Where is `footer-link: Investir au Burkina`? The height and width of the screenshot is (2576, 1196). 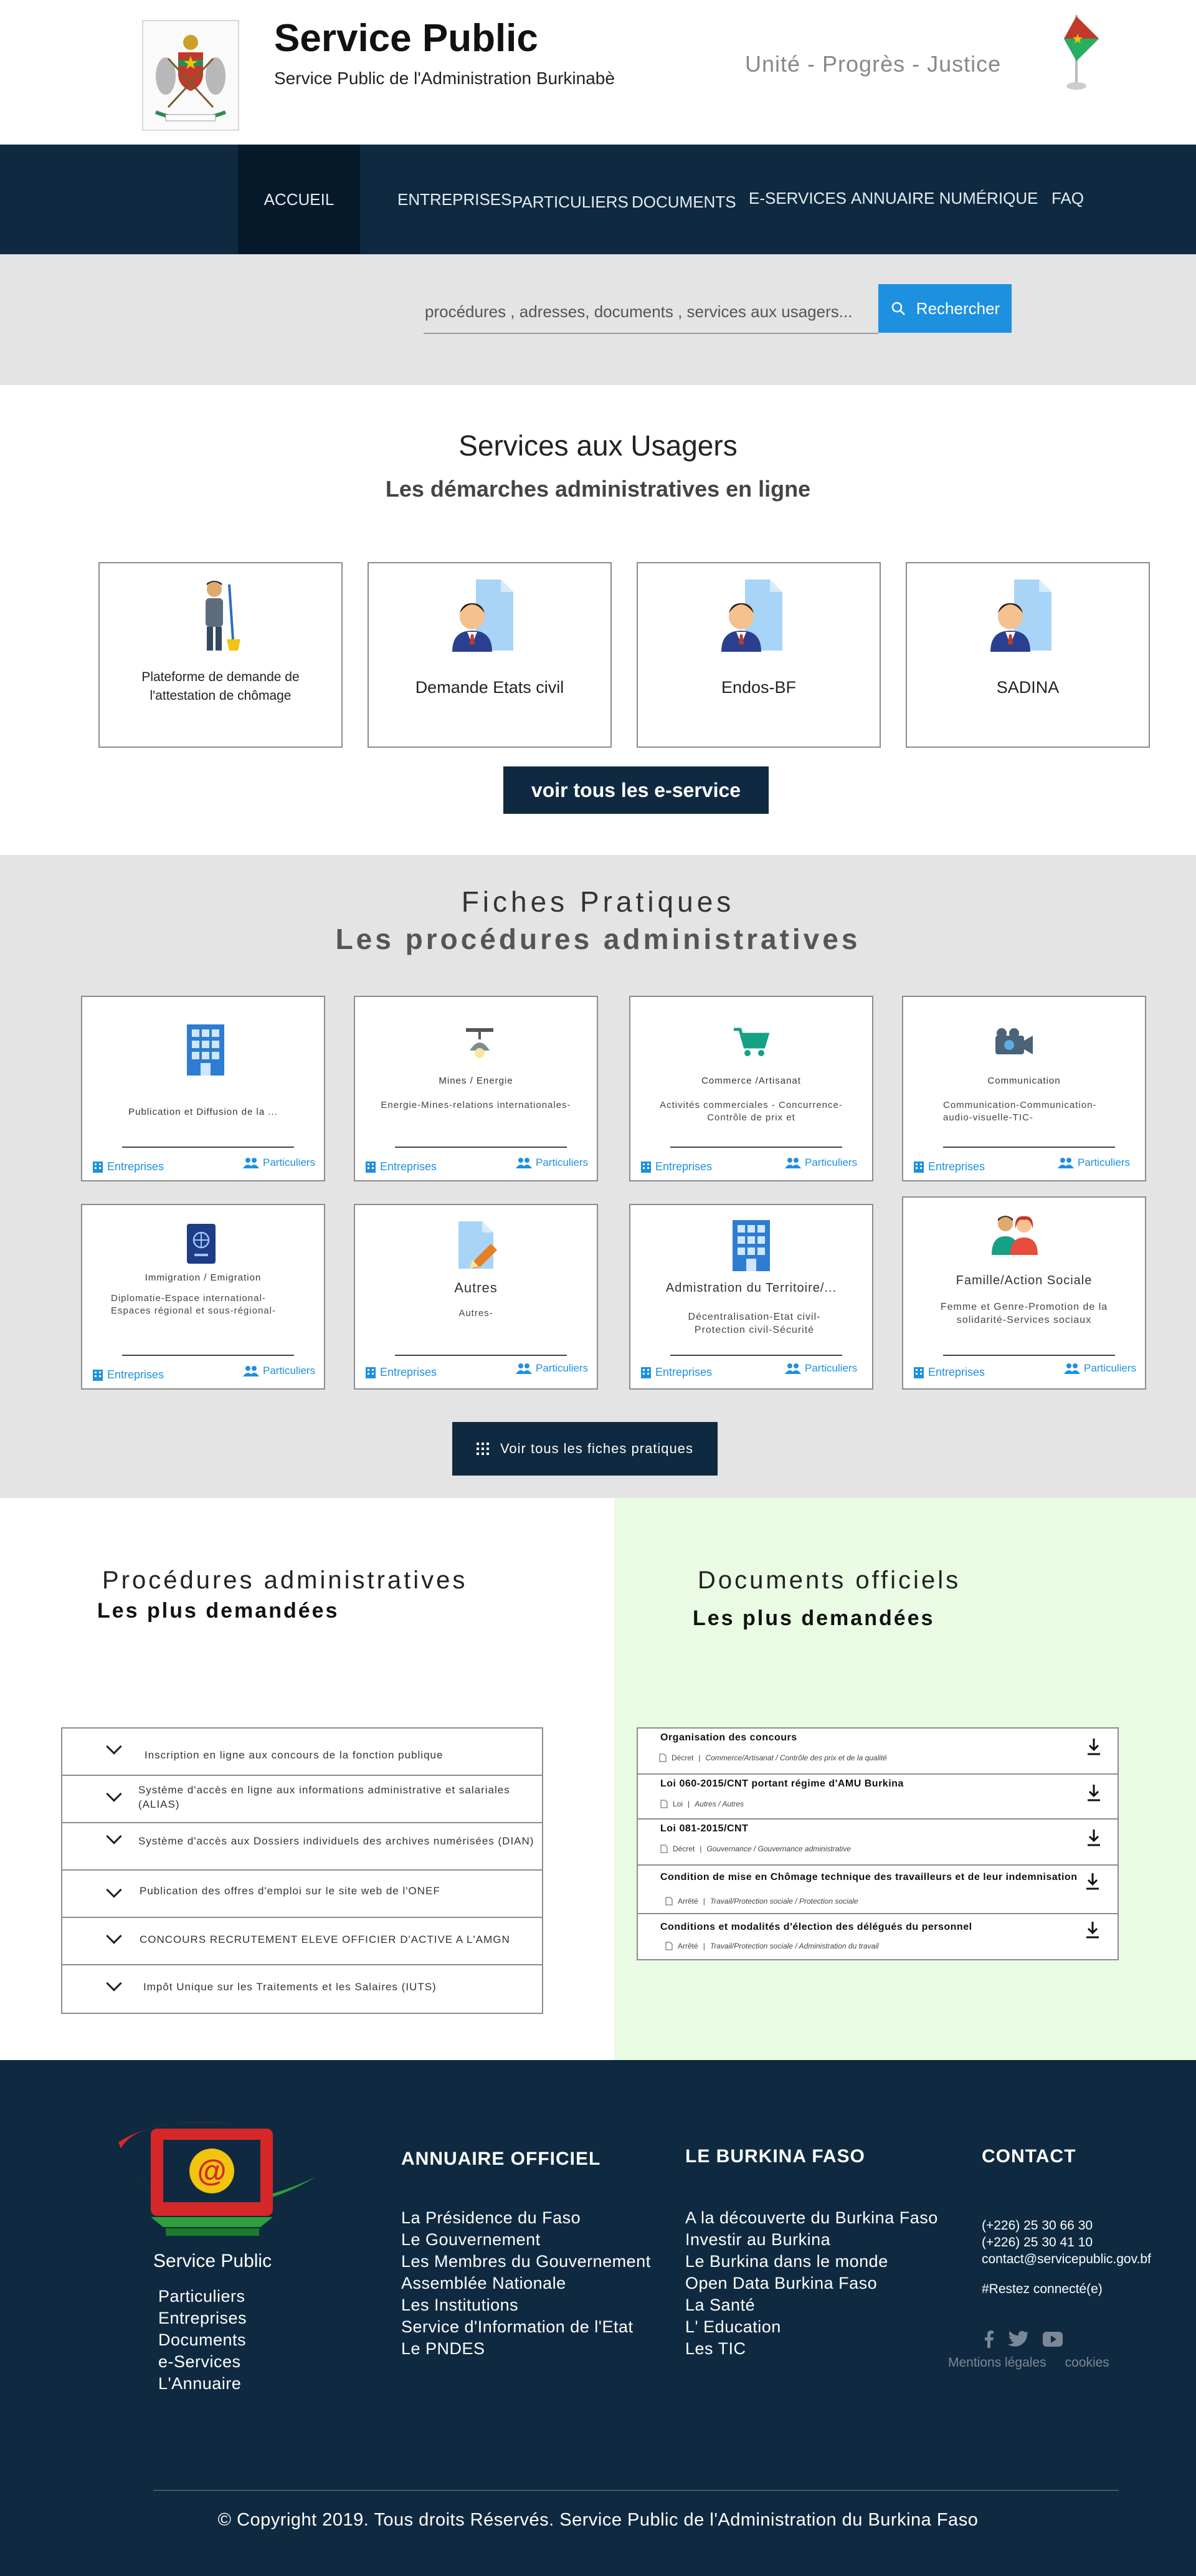
footer-link: Investir au Burkina is located at coordinates (811, 2240).